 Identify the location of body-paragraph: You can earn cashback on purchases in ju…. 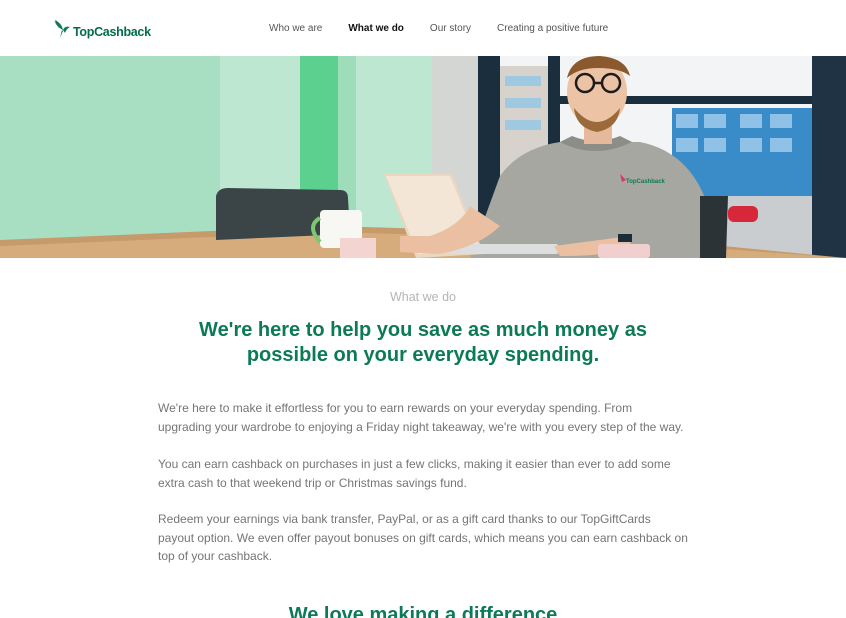
(414, 473).